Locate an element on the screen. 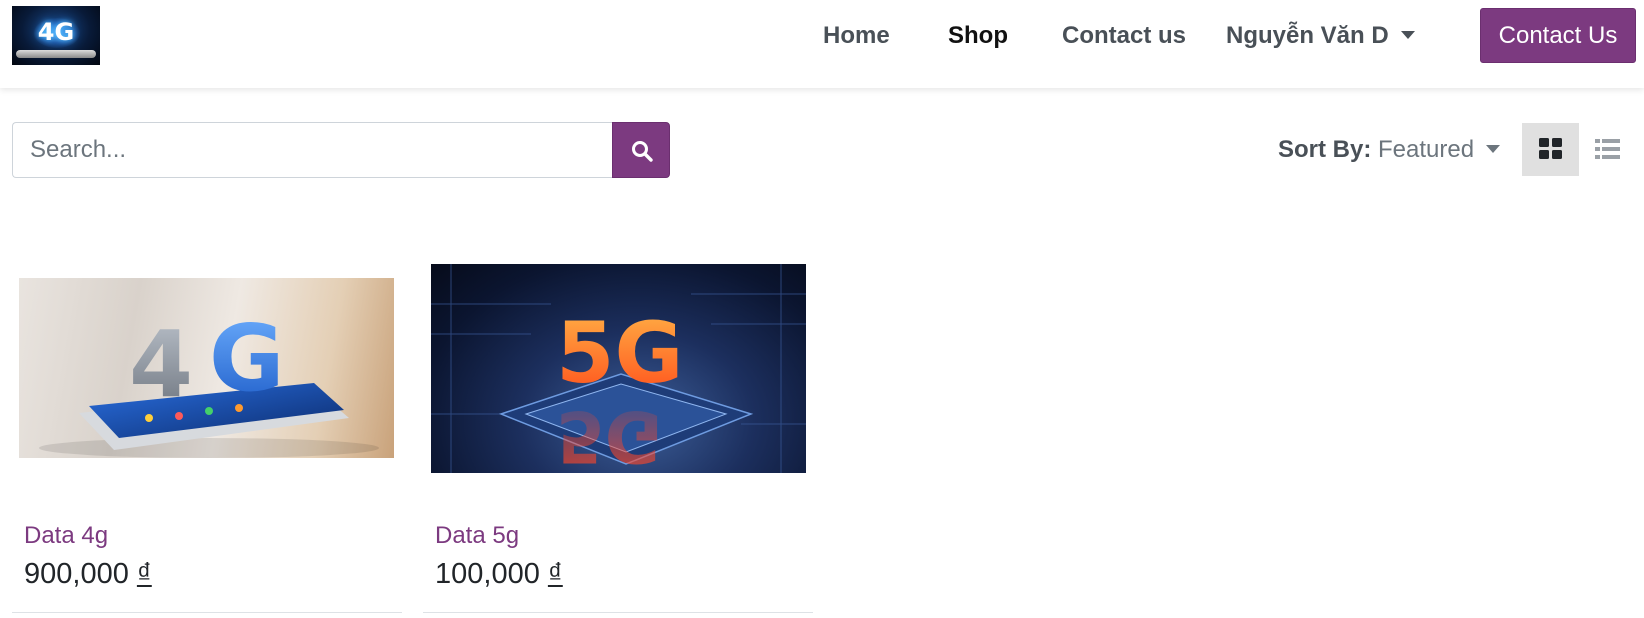 This screenshot has height=618, width=1644. product-5g-illustration: 5G 5G is located at coordinates (618, 368).